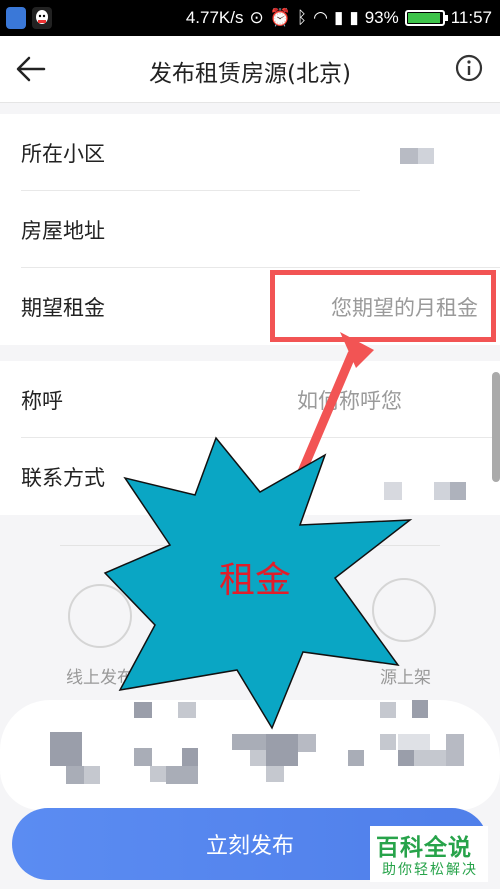 Image resolution: width=500 pixels, height=889 pixels. Describe the element at coordinates (255, 580) in the screenshot. I see `callout-text: 租金` at that location.